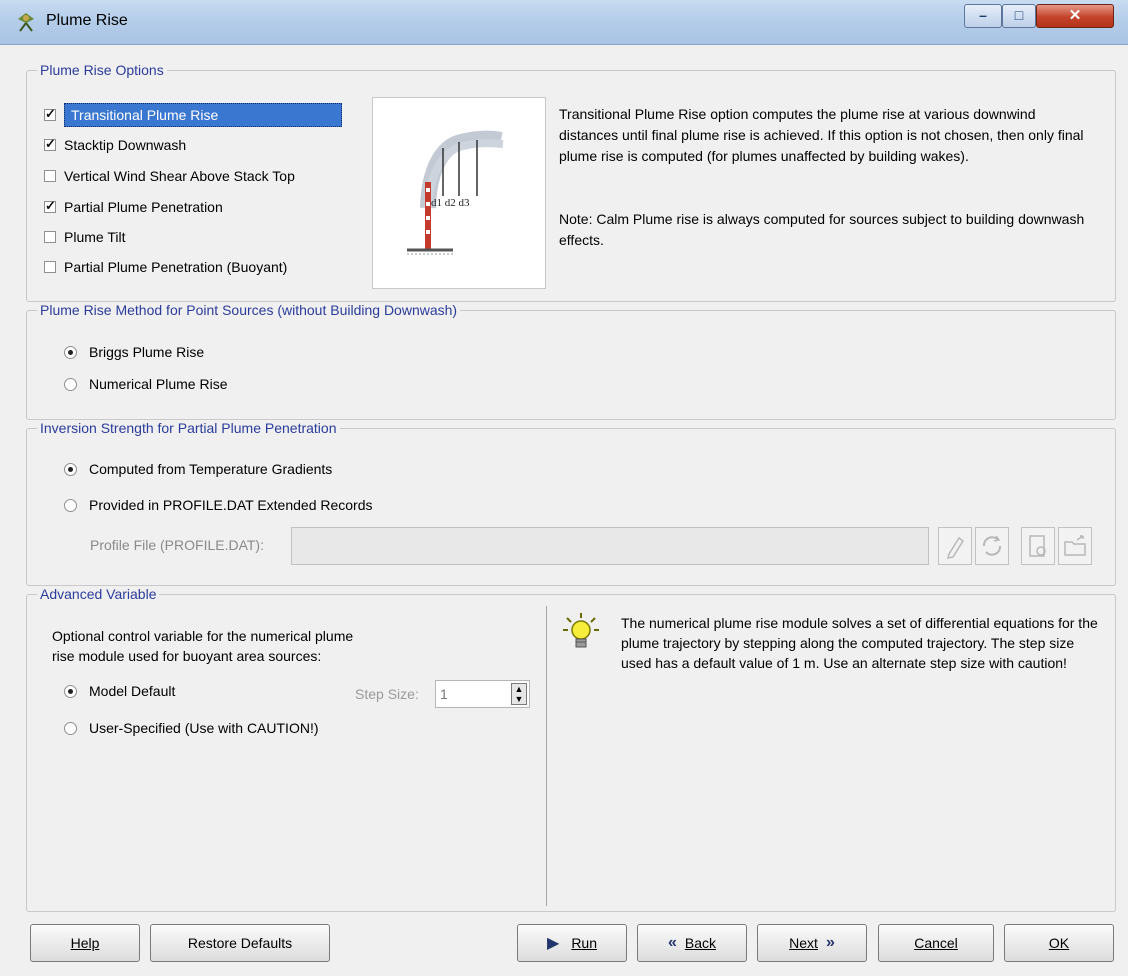 This screenshot has height=976, width=1128. What do you see at coordinates (203, 115) in the screenshot?
I see `checkbox-label: Transitional Plume Rise` at bounding box center [203, 115].